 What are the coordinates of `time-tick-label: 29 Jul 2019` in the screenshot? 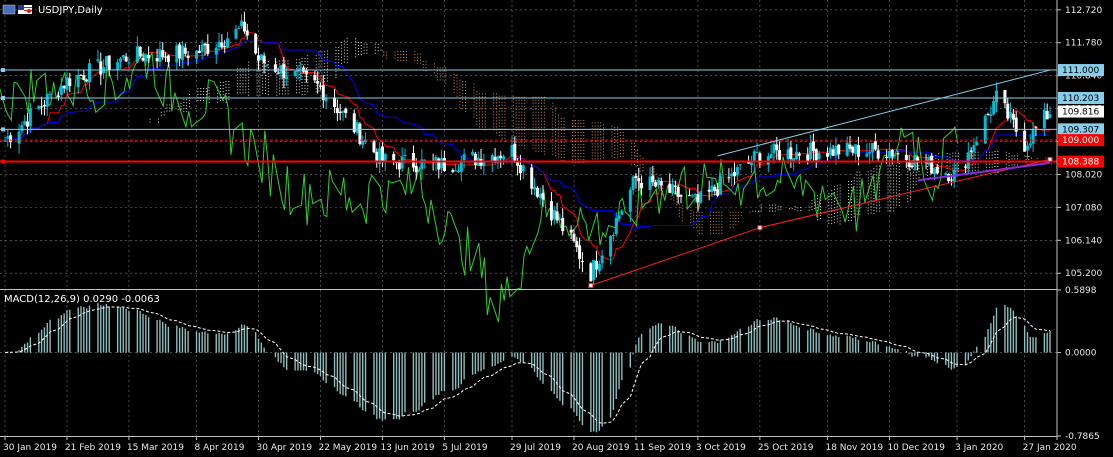 It's located at (535, 448).